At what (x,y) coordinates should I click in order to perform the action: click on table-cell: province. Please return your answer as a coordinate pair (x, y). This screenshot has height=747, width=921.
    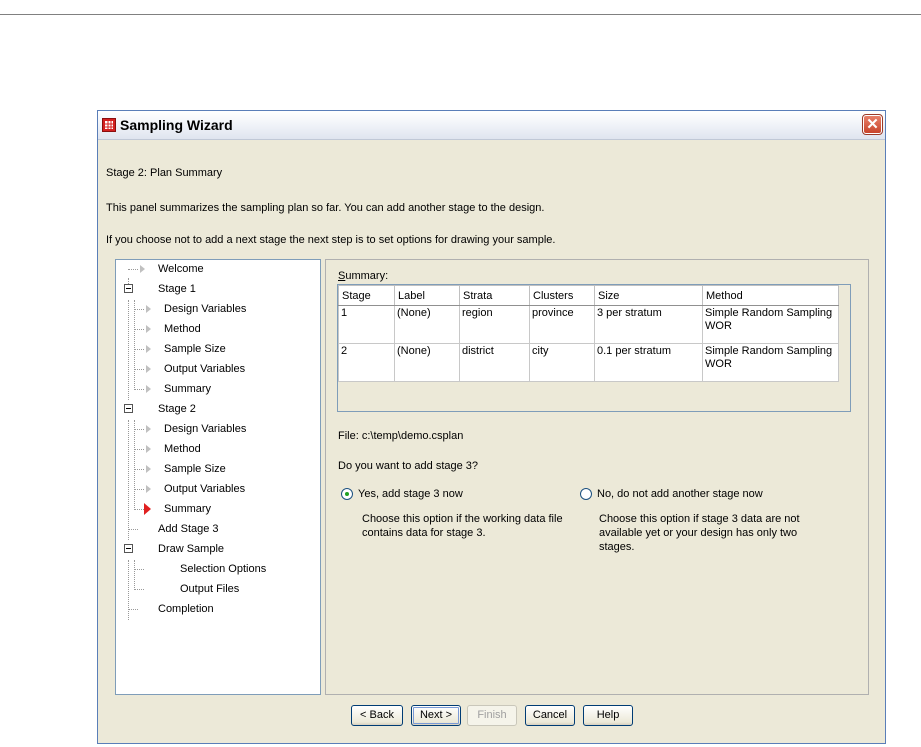
    Looking at the image, I should click on (562, 324).